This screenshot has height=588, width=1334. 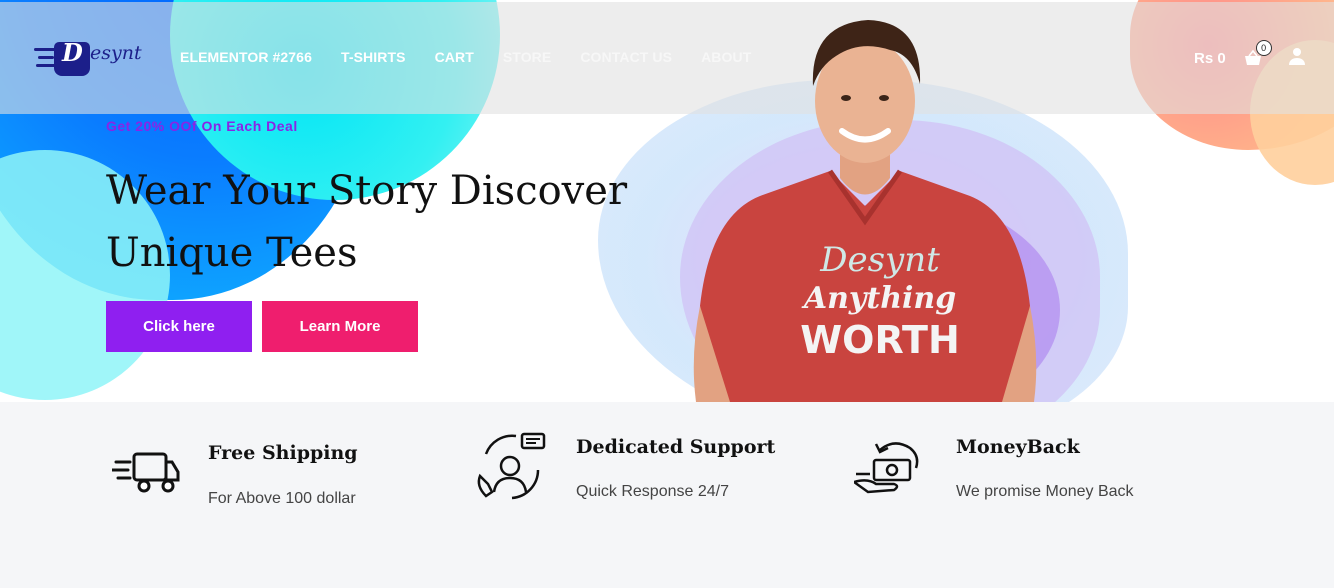 I want to click on shirt-print-line: Anything, so click(x=880, y=298).